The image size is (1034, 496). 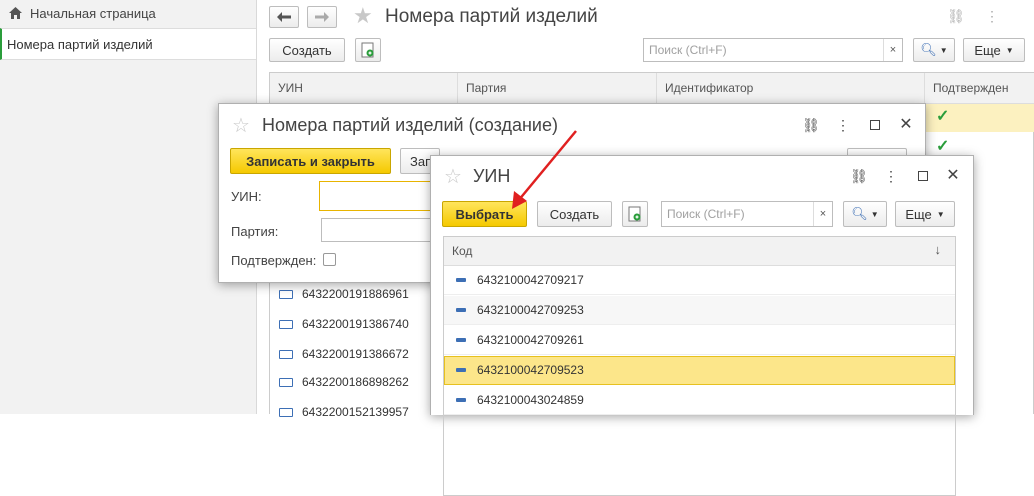 I want to click on table-header: УИН Партия Идентификатор Подтвержден, so click(x=652, y=88).